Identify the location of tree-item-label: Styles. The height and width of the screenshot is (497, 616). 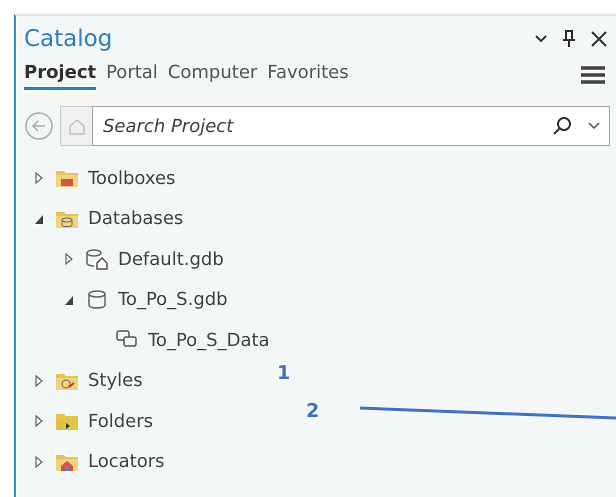
(115, 381).